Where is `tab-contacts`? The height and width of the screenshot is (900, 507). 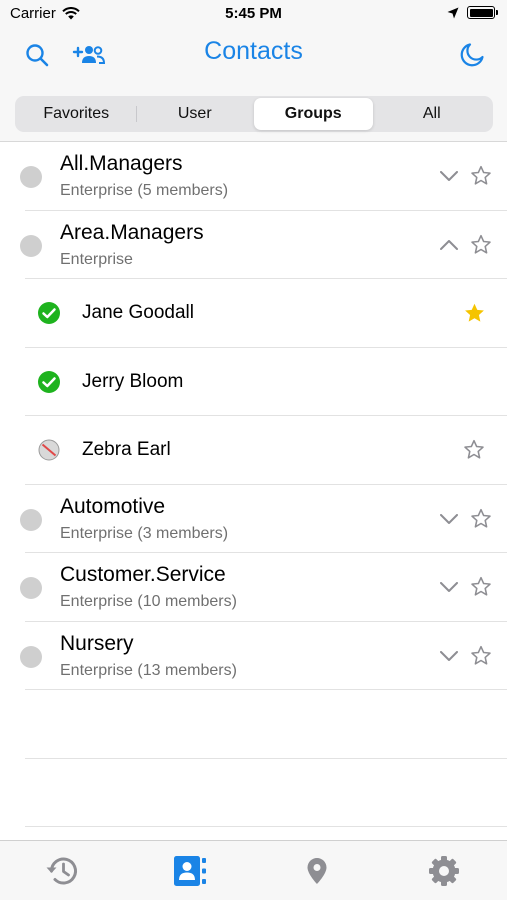 tab-contacts is located at coordinates (190, 870).